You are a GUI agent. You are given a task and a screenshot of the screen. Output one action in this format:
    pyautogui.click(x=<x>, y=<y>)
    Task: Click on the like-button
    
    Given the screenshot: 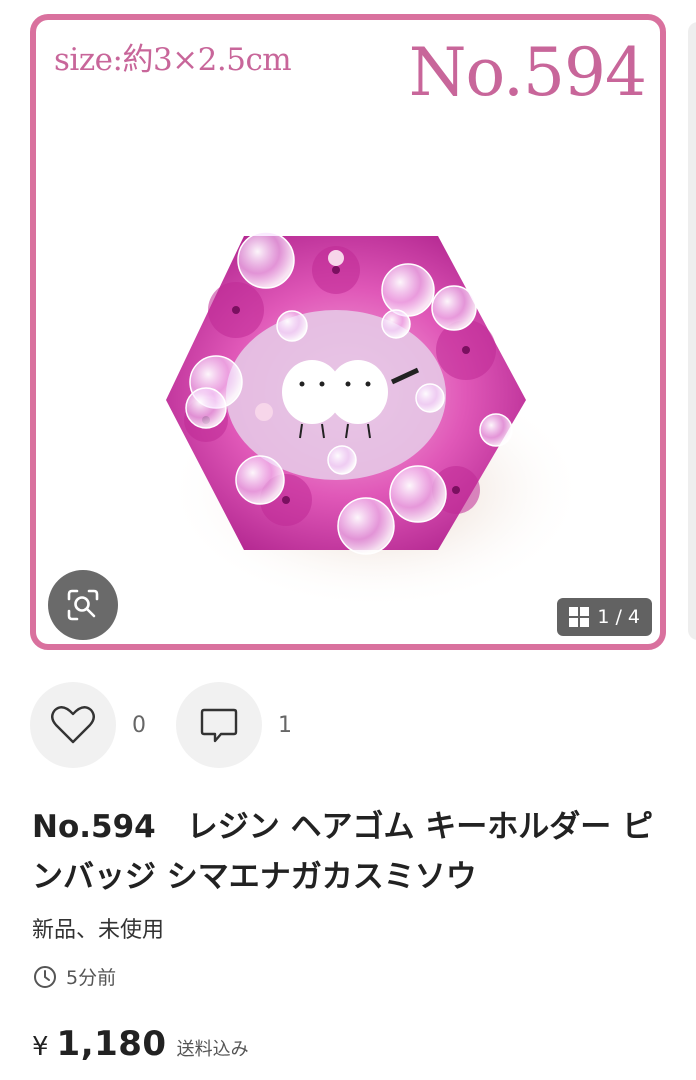 What is the action you would take?
    pyautogui.click(x=73, y=725)
    